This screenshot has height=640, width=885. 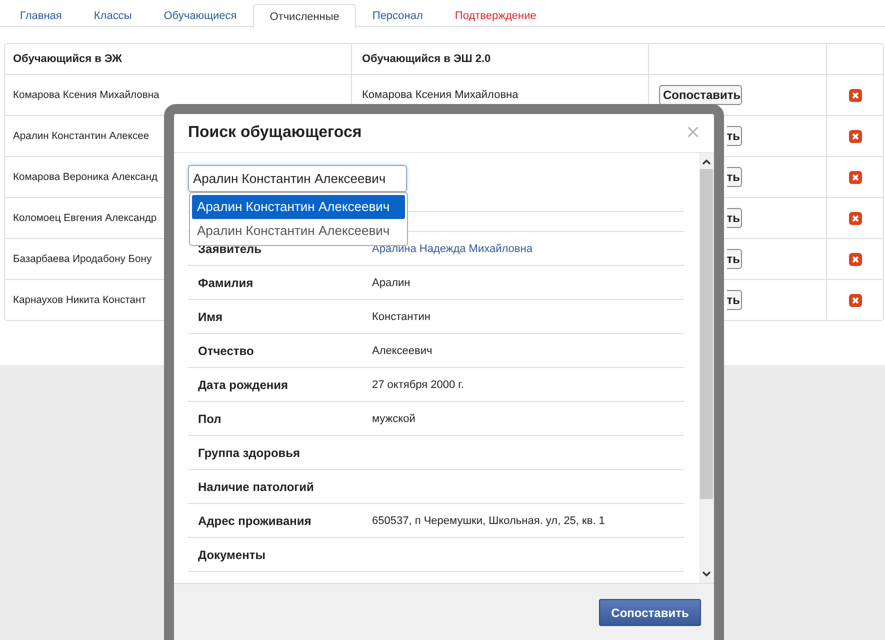 What do you see at coordinates (255, 521) in the screenshot?
I see `field-label: Адрес проживания` at bounding box center [255, 521].